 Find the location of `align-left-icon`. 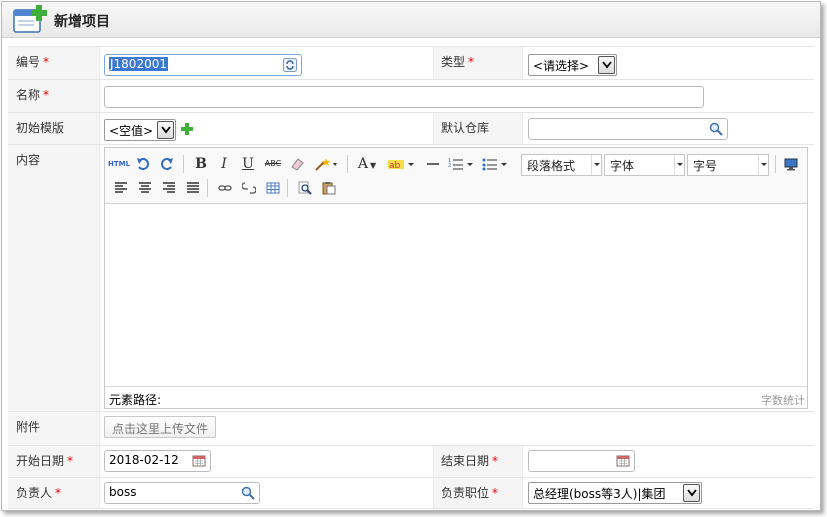

align-left-icon is located at coordinates (121, 187).